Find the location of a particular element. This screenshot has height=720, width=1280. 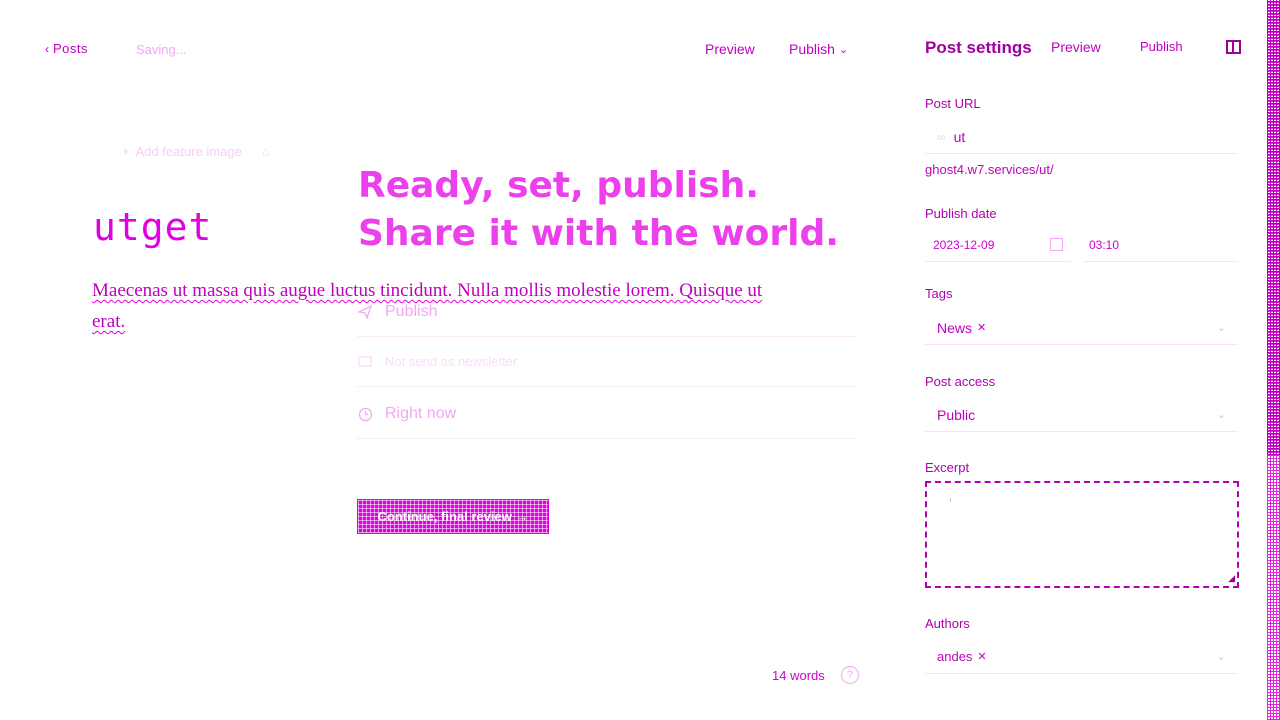

newsletter-option-label: Not send as newsletter is located at coordinates (451, 361).